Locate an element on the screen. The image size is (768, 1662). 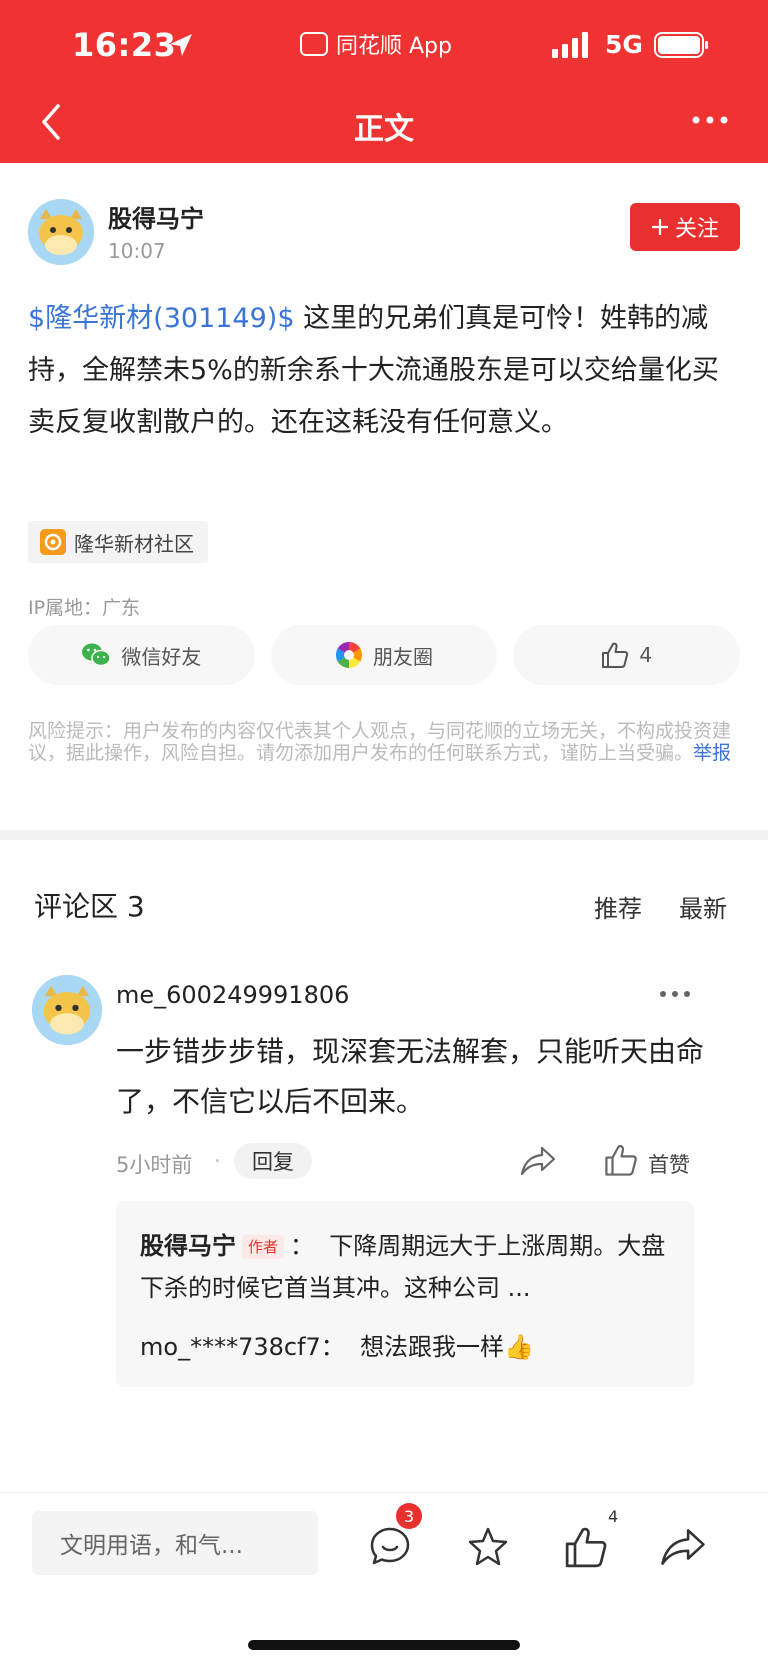
comment-text: 一步错步步错，现深套无法解套，只能听天由命了，不信它以后不回来。 is located at coordinates (410, 1076).